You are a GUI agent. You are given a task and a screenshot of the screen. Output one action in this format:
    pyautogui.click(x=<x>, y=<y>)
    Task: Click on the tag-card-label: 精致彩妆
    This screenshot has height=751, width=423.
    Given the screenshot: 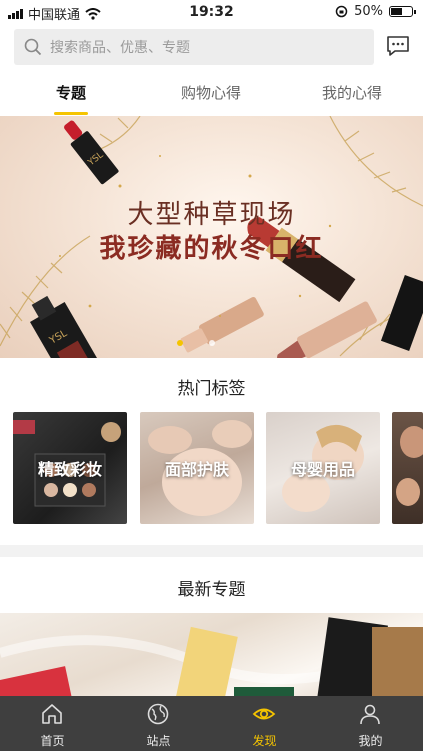 What is the action you would take?
    pyautogui.click(x=69, y=469)
    